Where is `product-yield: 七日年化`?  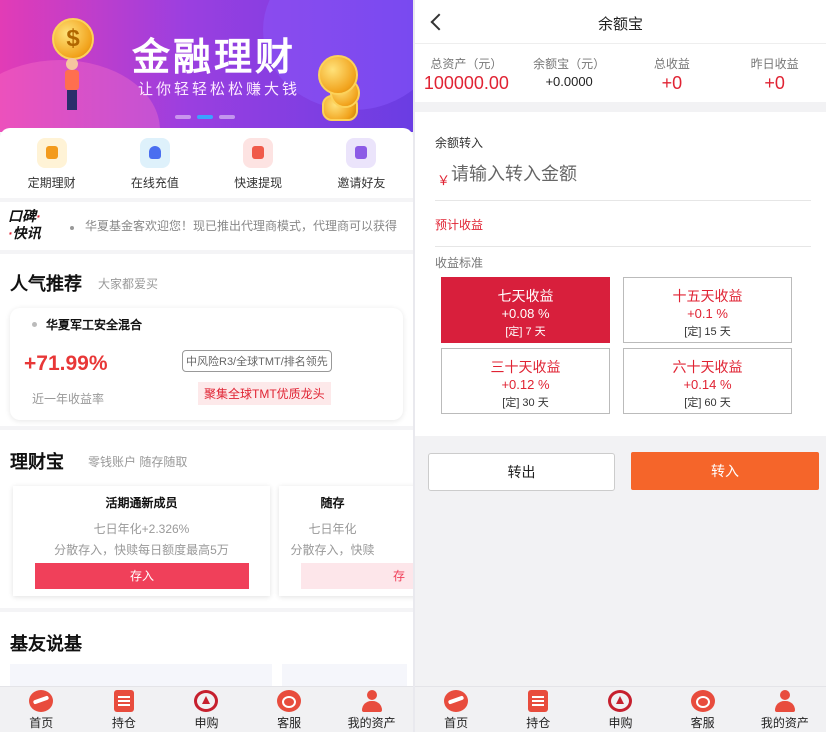
product-yield: 七日年化 is located at coordinates (332, 529).